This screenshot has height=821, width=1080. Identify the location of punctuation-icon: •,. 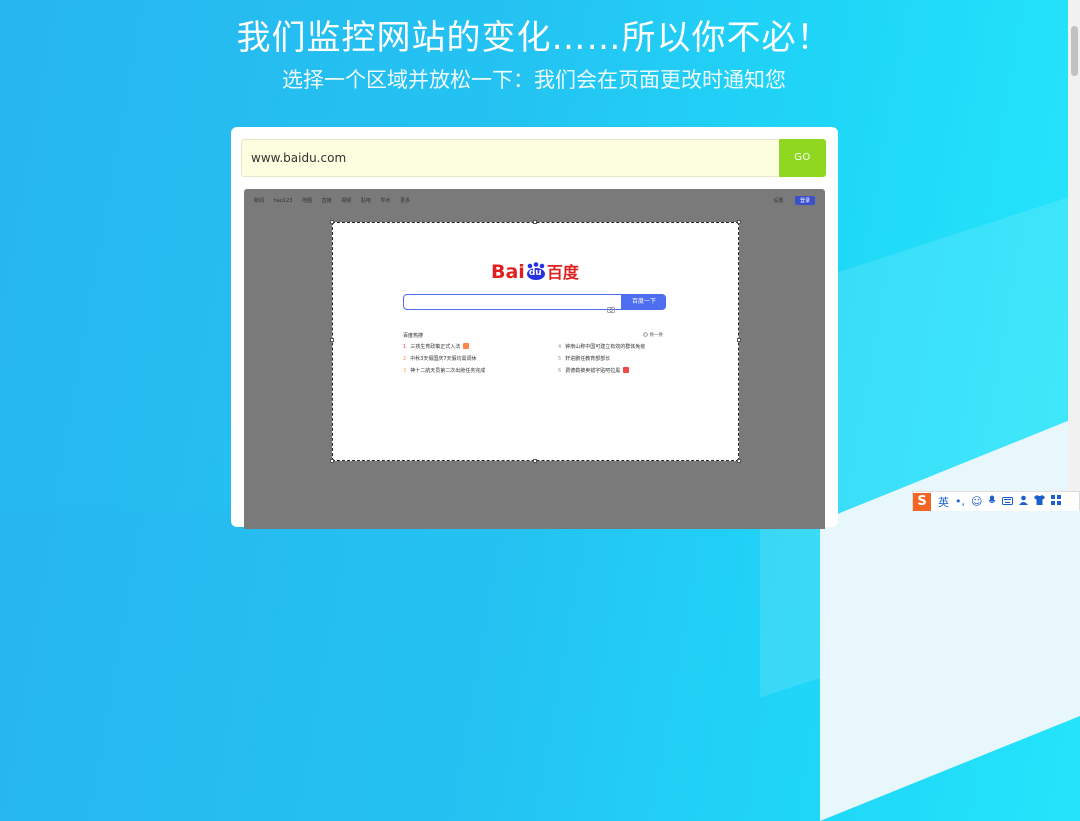
(960, 501).